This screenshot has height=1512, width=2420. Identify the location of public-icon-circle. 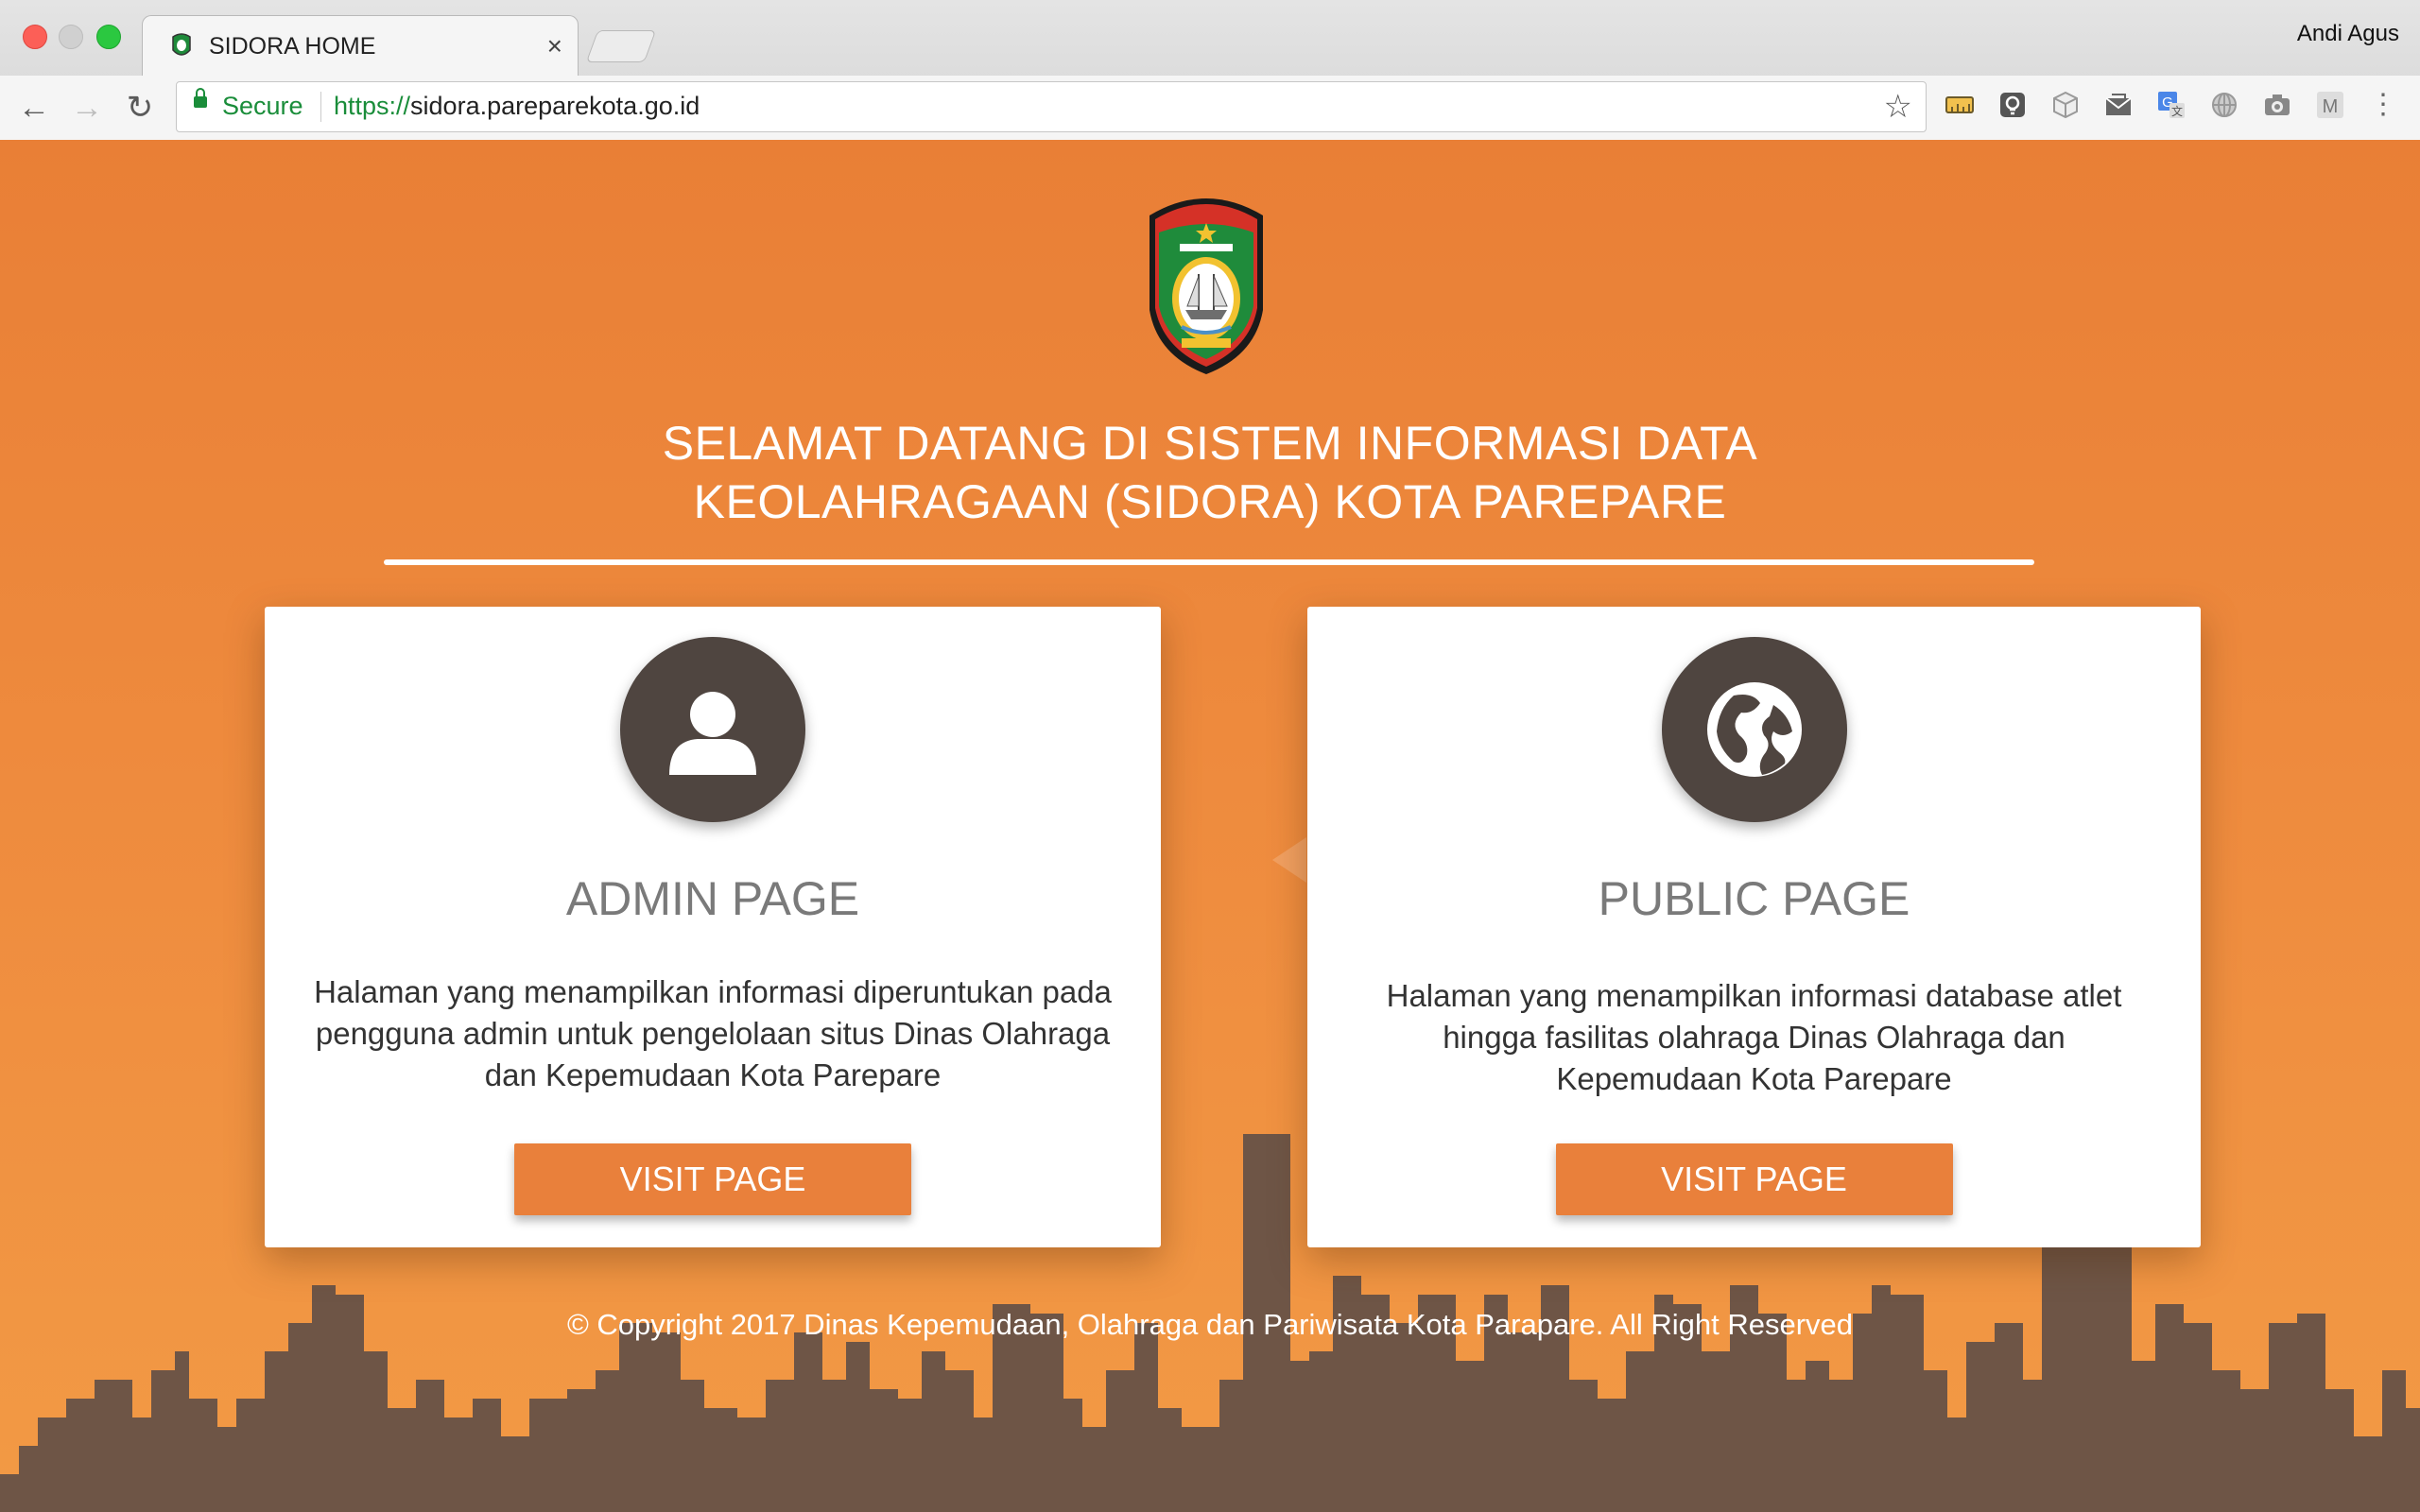
(1754, 729).